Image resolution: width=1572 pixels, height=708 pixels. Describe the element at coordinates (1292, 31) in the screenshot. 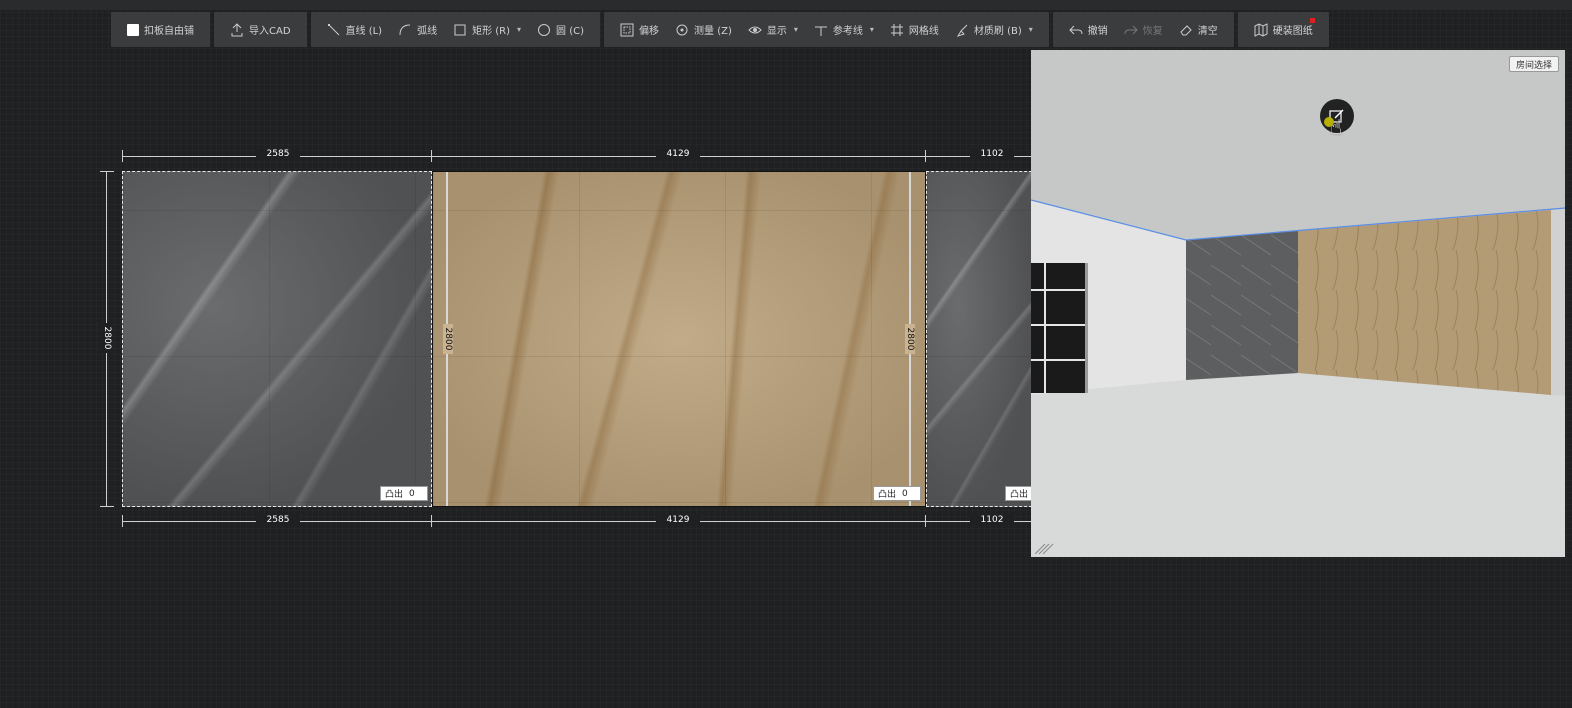

I see `toolbar-button-label: 硬装图纸` at that location.